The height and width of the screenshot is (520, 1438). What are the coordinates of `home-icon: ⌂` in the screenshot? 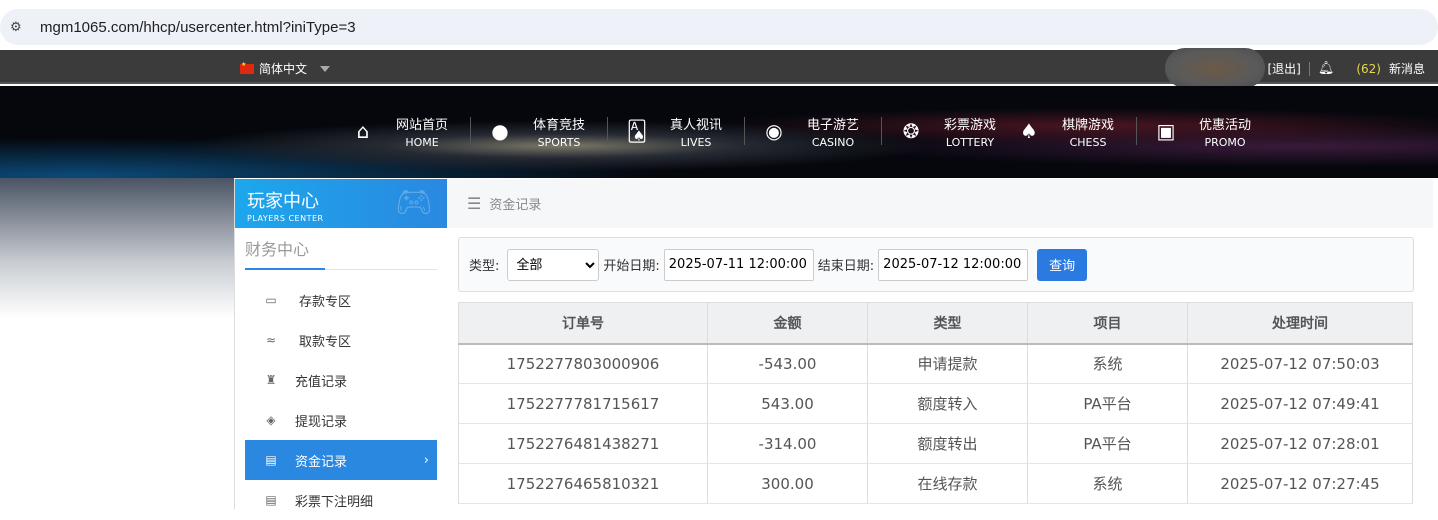 It's located at (363, 131).